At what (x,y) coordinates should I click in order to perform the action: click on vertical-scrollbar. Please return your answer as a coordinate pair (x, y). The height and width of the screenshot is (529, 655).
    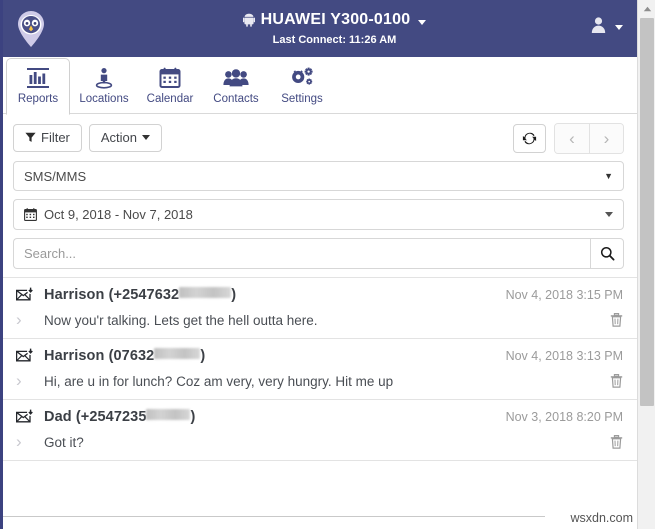
    Looking at the image, I should click on (646, 264).